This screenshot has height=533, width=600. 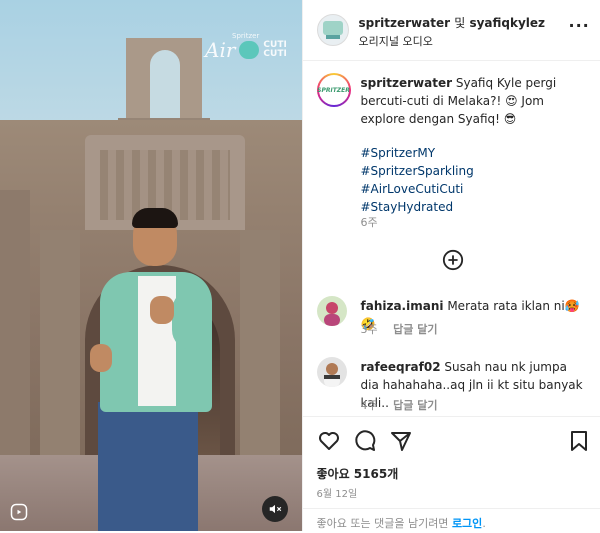 What do you see at coordinates (369, 405) in the screenshot?
I see `comment-time: 4주` at bounding box center [369, 405].